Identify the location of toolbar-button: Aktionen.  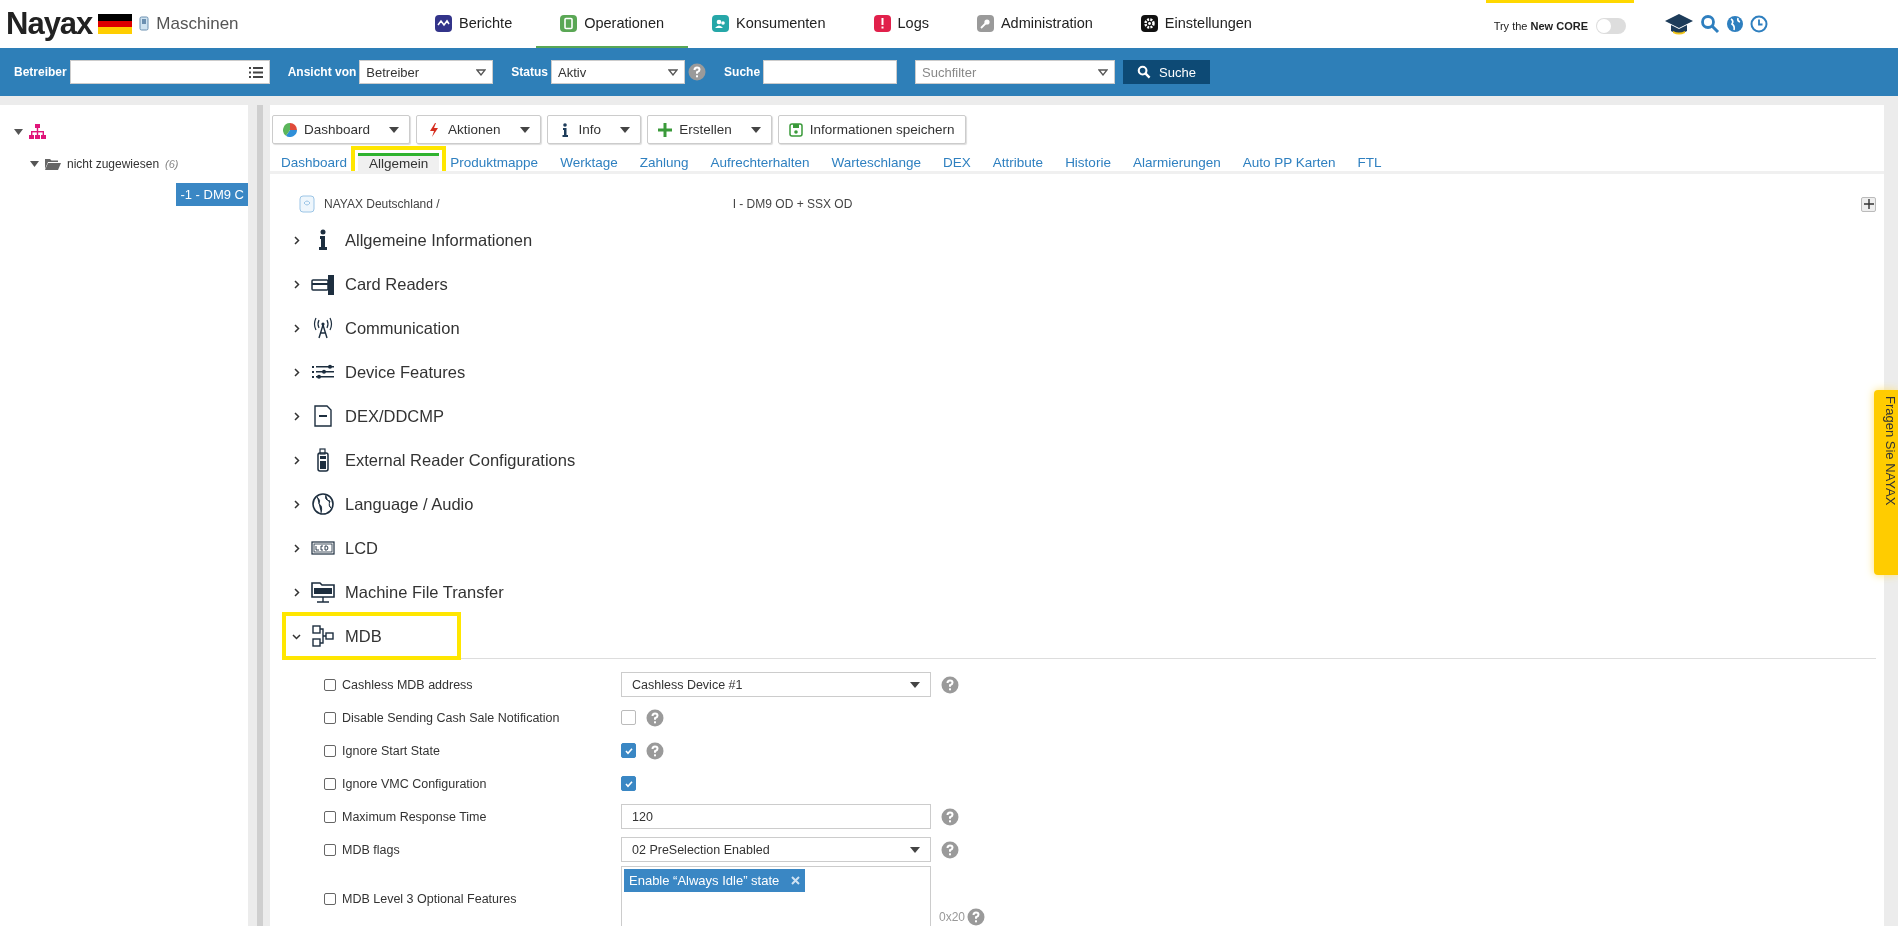
(478, 129).